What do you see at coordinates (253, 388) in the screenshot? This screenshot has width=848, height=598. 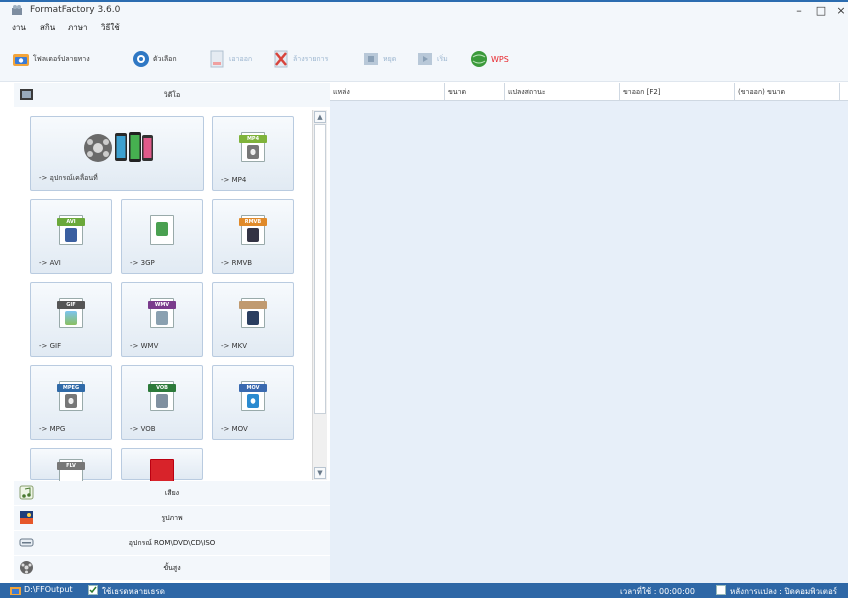 I see `format-badge: MOV` at bounding box center [253, 388].